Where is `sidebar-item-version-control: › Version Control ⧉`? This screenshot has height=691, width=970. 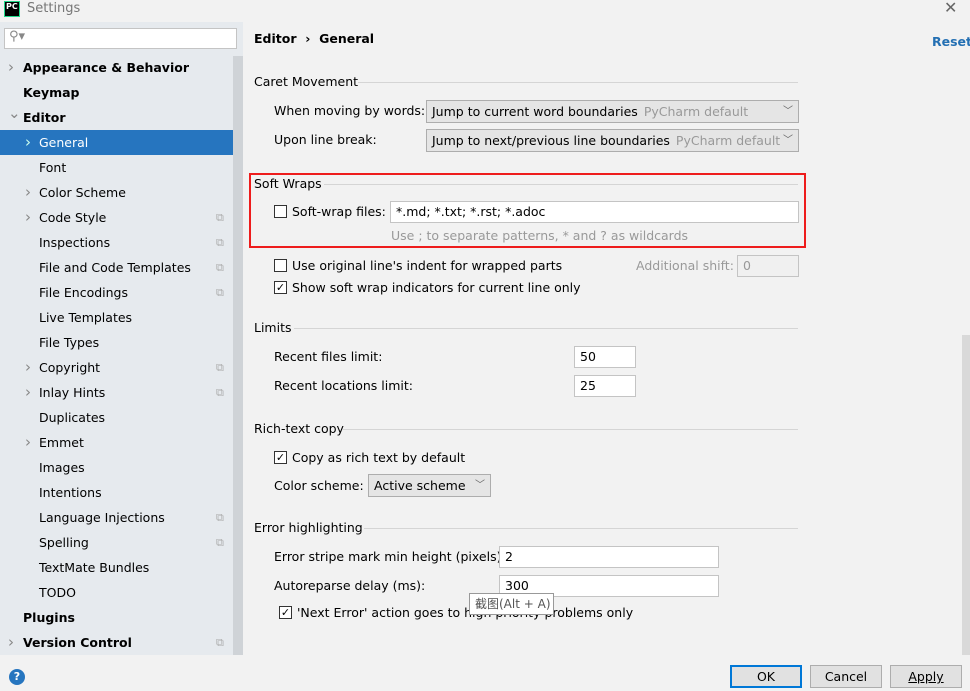
sidebar-item-version-control: › Version Control ⧉ is located at coordinates (116, 642).